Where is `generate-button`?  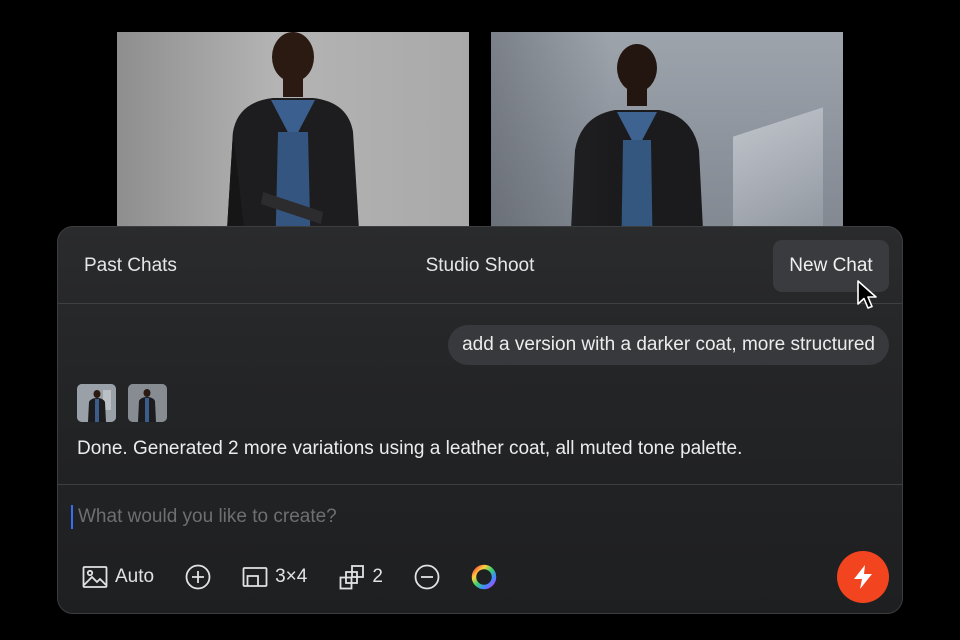
generate-button is located at coordinates (863, 577).